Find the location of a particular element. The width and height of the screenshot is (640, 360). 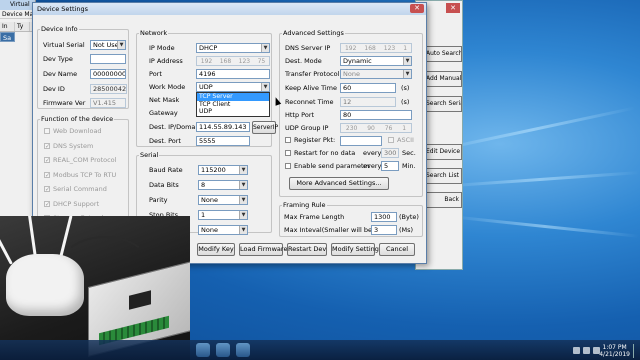

server-ip-button: ServerIP is located at coordinates (265, 127).